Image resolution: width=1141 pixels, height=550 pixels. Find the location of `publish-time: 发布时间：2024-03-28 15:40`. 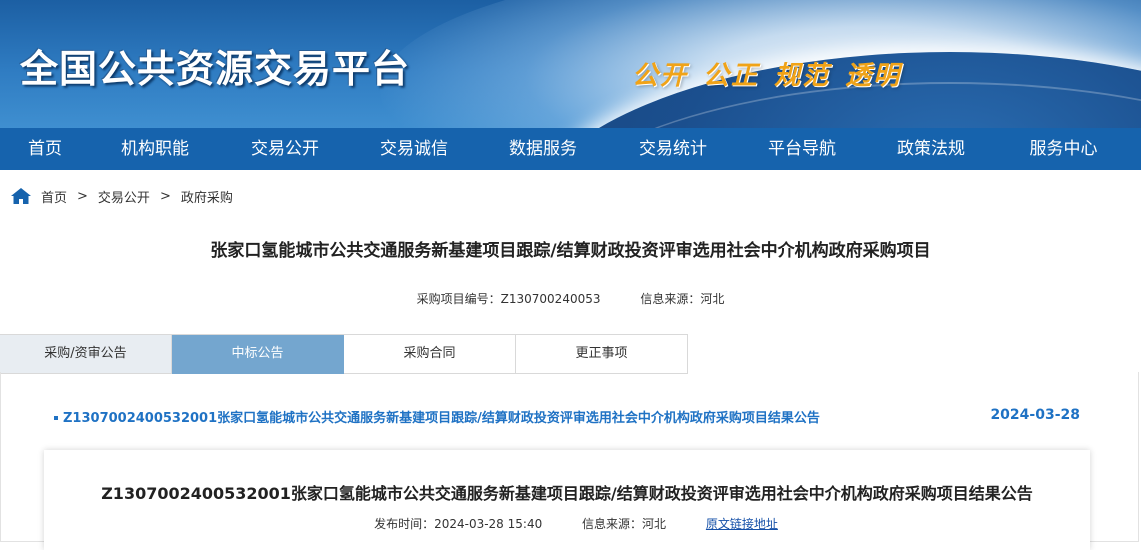

publish-time: 发布时间：2024-03-28 15:40 is located at coordinates (458, 524).